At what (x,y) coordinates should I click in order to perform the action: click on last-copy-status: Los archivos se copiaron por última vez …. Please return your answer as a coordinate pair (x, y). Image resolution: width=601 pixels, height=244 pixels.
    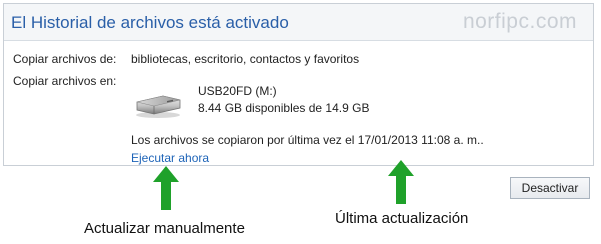
    Looking at the image, I should click on (307, 140).